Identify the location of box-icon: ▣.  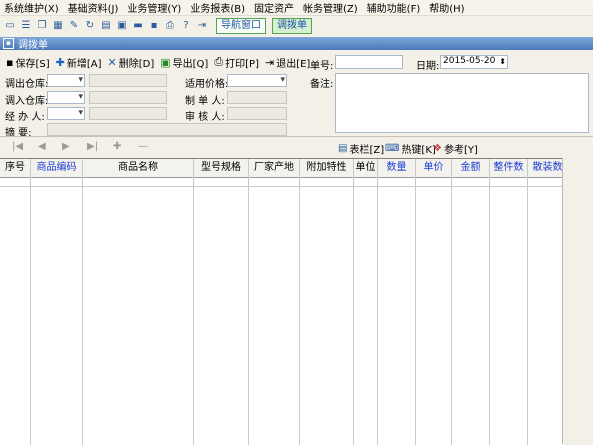
(122, 26).